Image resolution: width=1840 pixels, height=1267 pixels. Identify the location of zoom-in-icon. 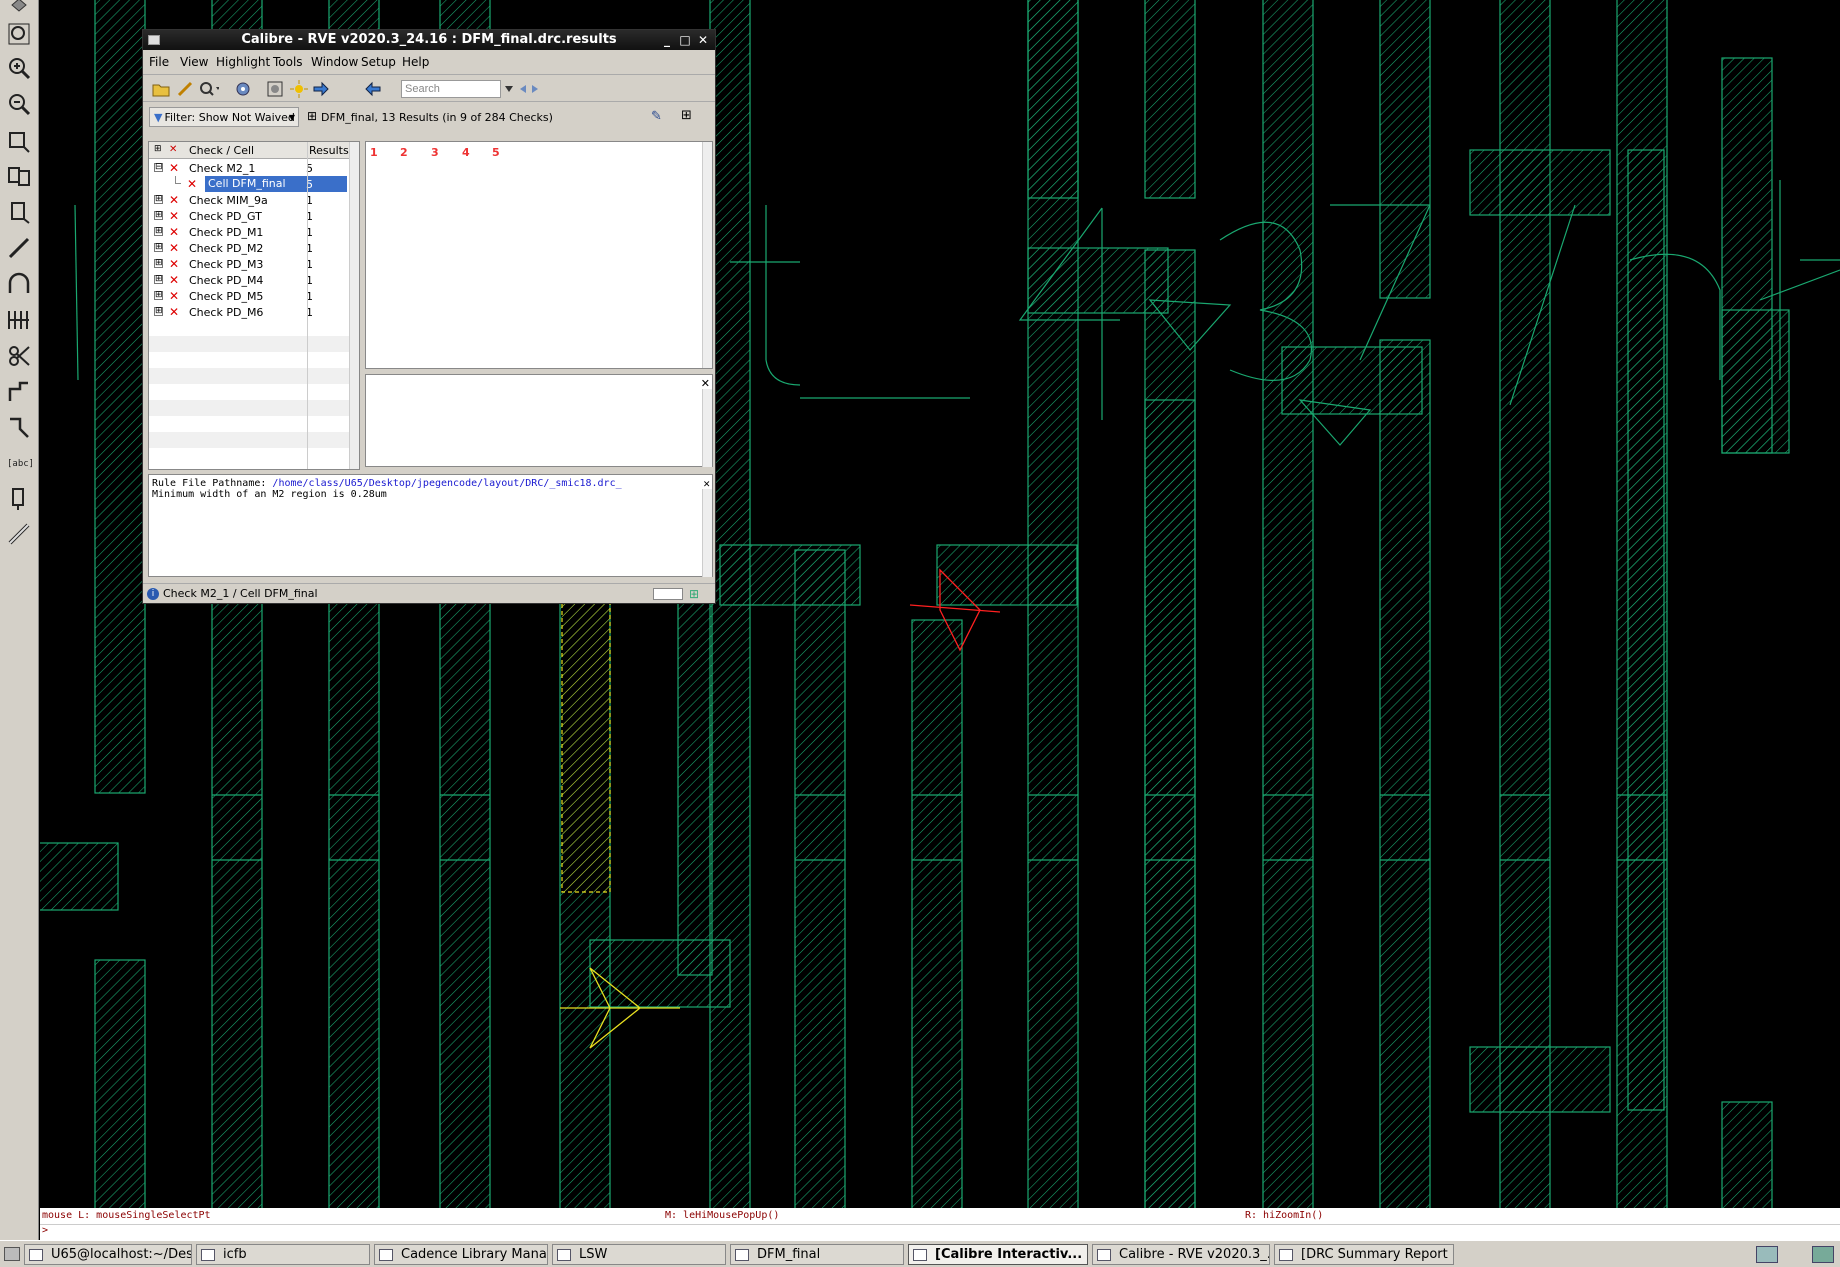
(19, 68).